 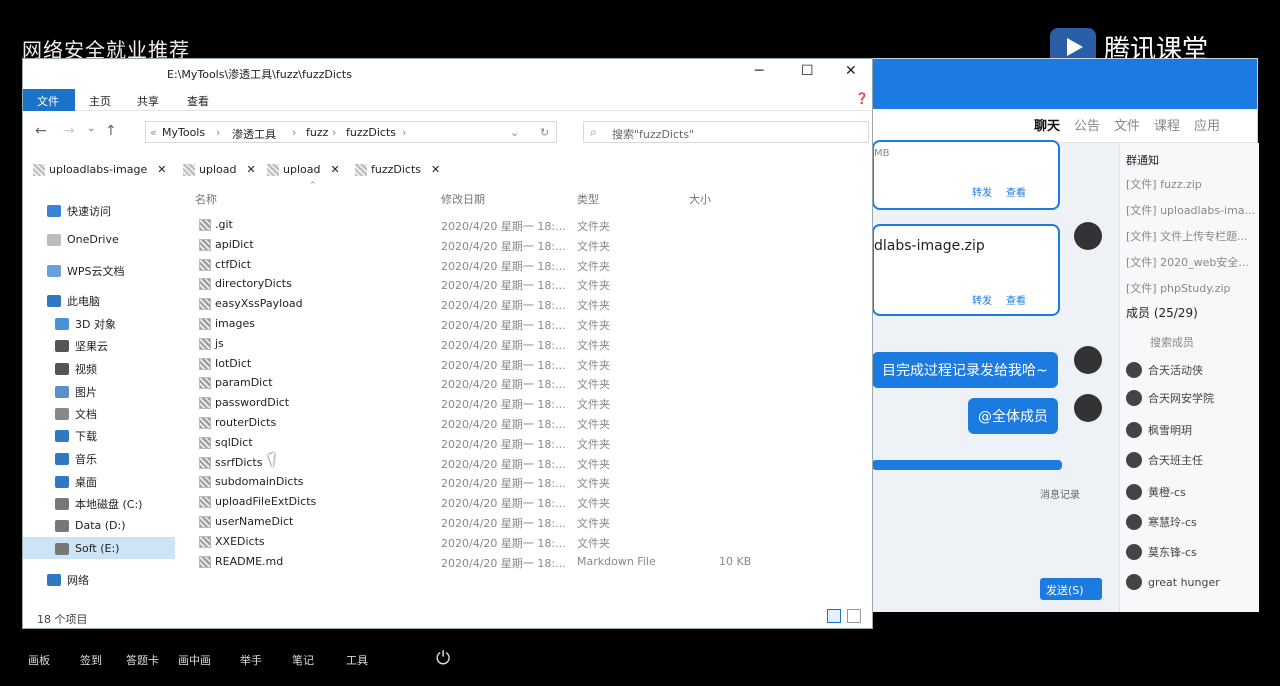 I want to click on file-row: passwordDict 2020/4/20 星期一 18:... 文件夹, so click(x=523, y=403).